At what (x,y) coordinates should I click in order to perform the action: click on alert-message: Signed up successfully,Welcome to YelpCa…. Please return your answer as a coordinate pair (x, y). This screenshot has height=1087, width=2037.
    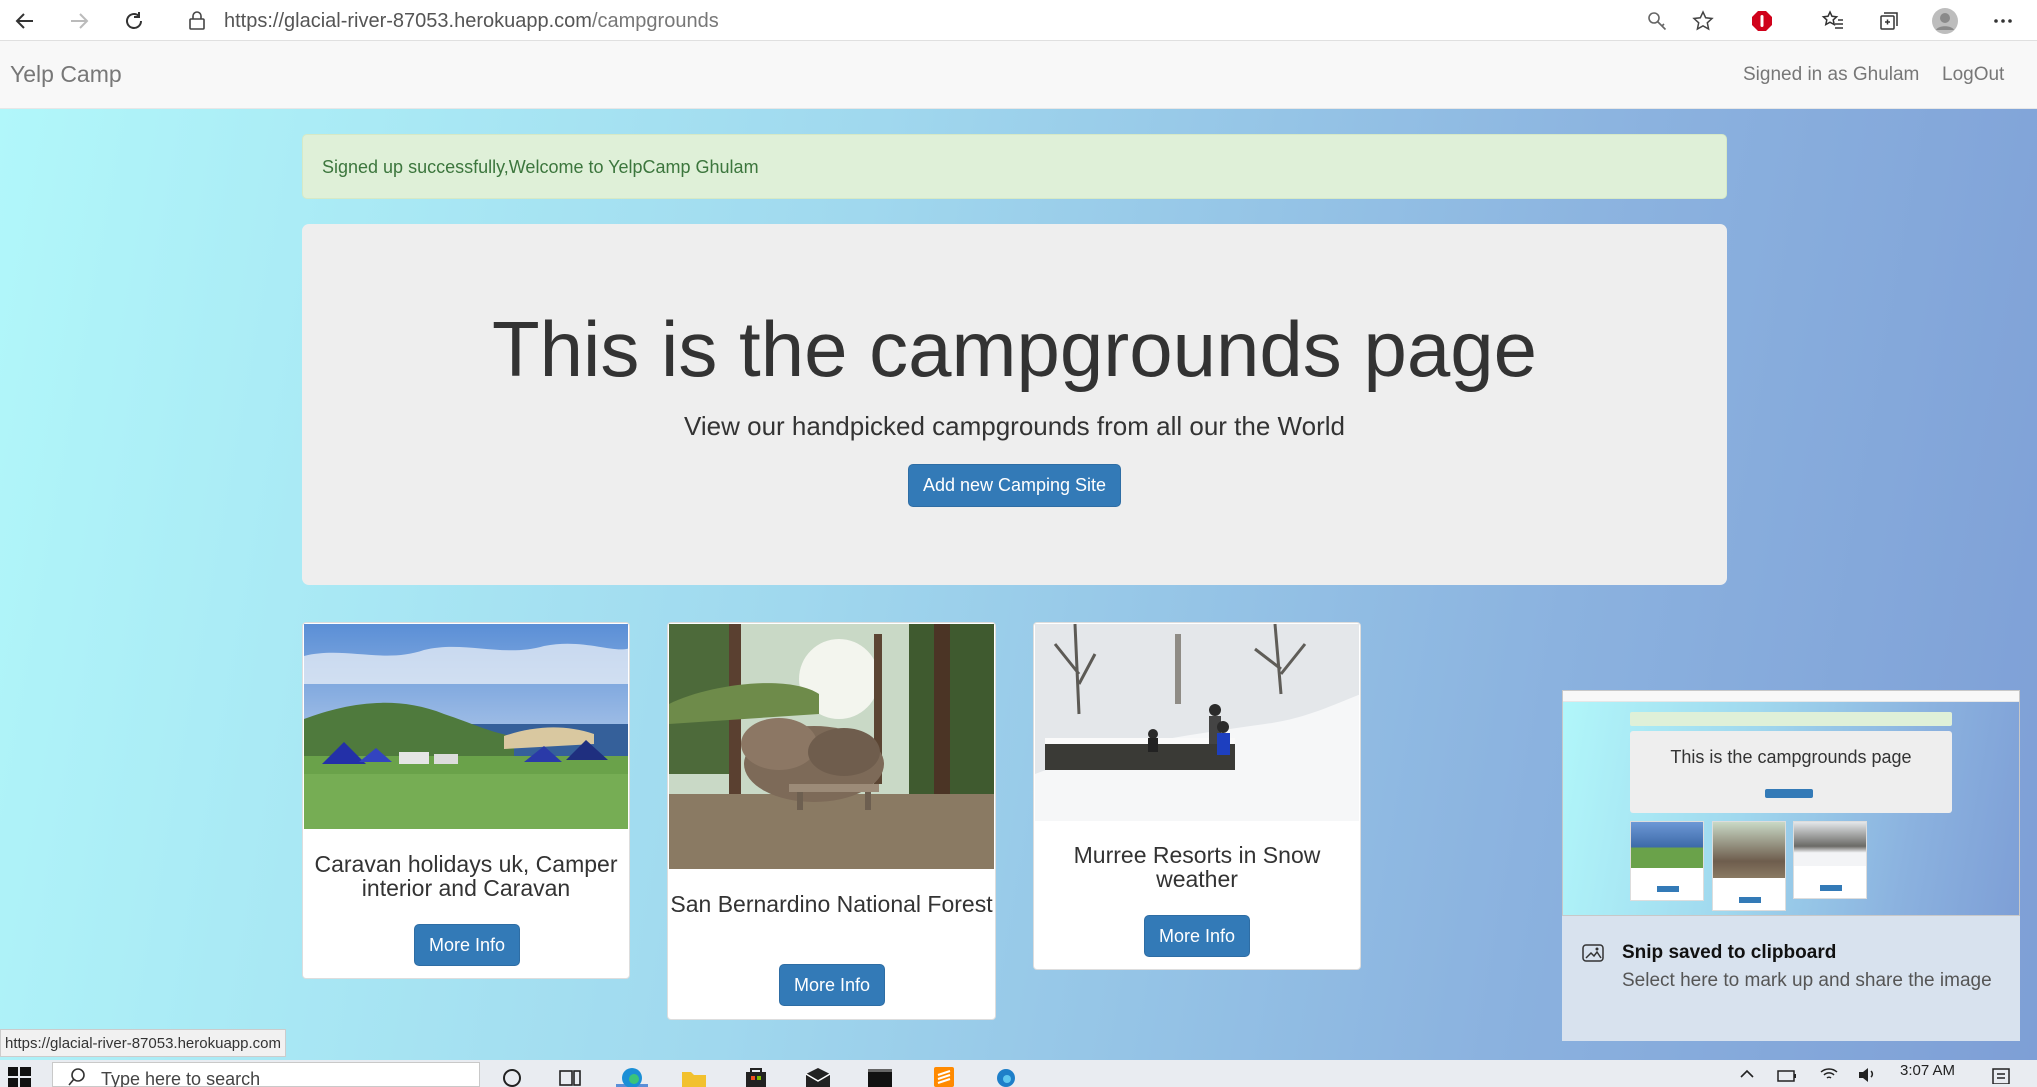
    Looking at the image, I should click on (540, 167).